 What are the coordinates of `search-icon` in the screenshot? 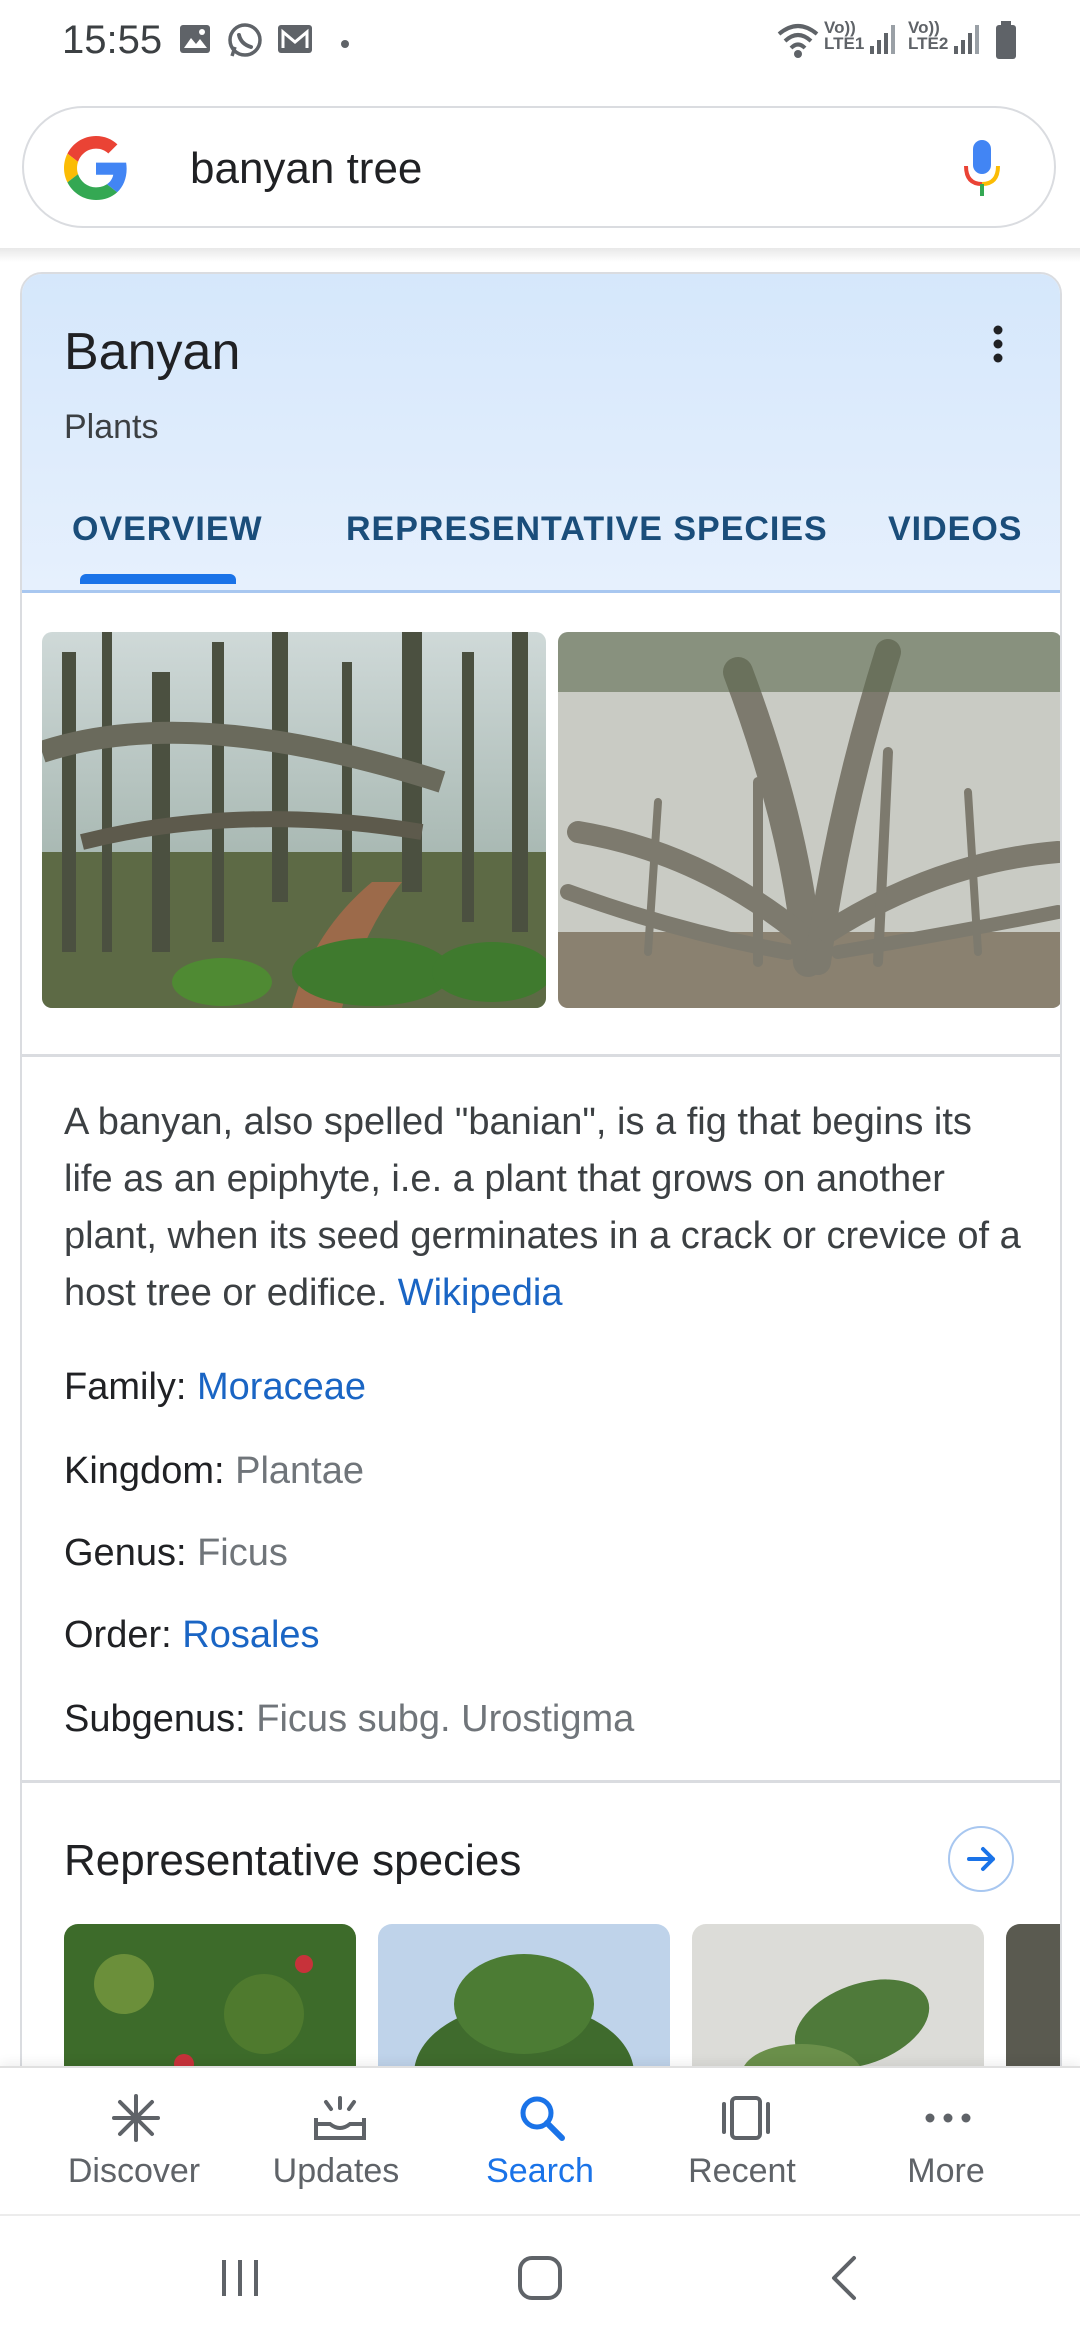 It's located at (542, 2118).